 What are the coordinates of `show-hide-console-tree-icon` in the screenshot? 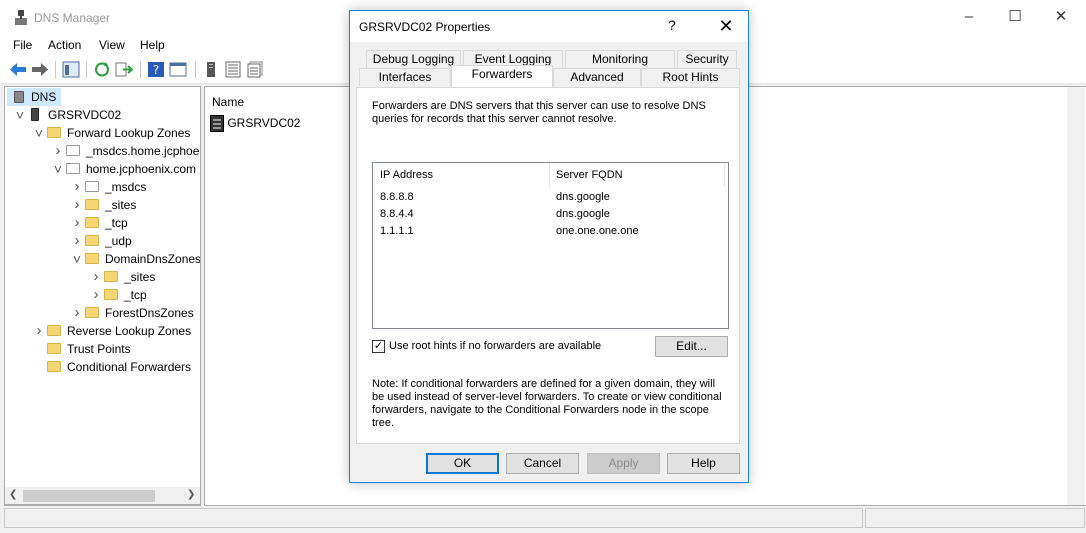 It's located at (71, 69).